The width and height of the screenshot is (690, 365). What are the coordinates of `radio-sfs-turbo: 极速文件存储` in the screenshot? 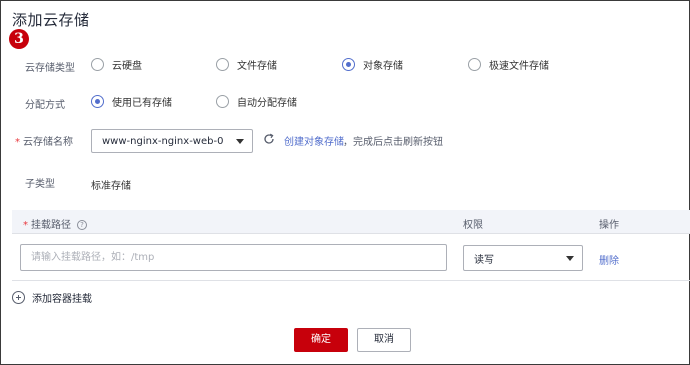 It's located at (508, 64).